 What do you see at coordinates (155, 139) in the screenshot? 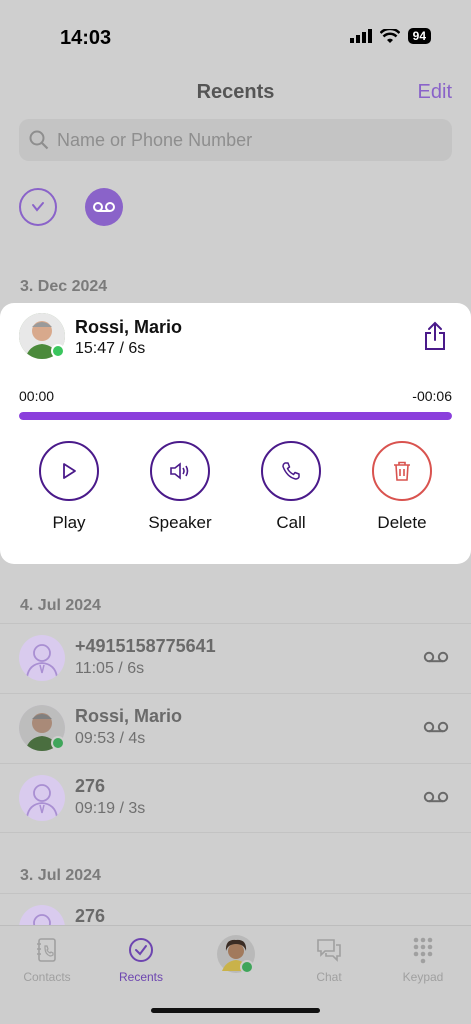
I see `search-placeholder: Name or Phone Number` at bounding box center [155, 139].